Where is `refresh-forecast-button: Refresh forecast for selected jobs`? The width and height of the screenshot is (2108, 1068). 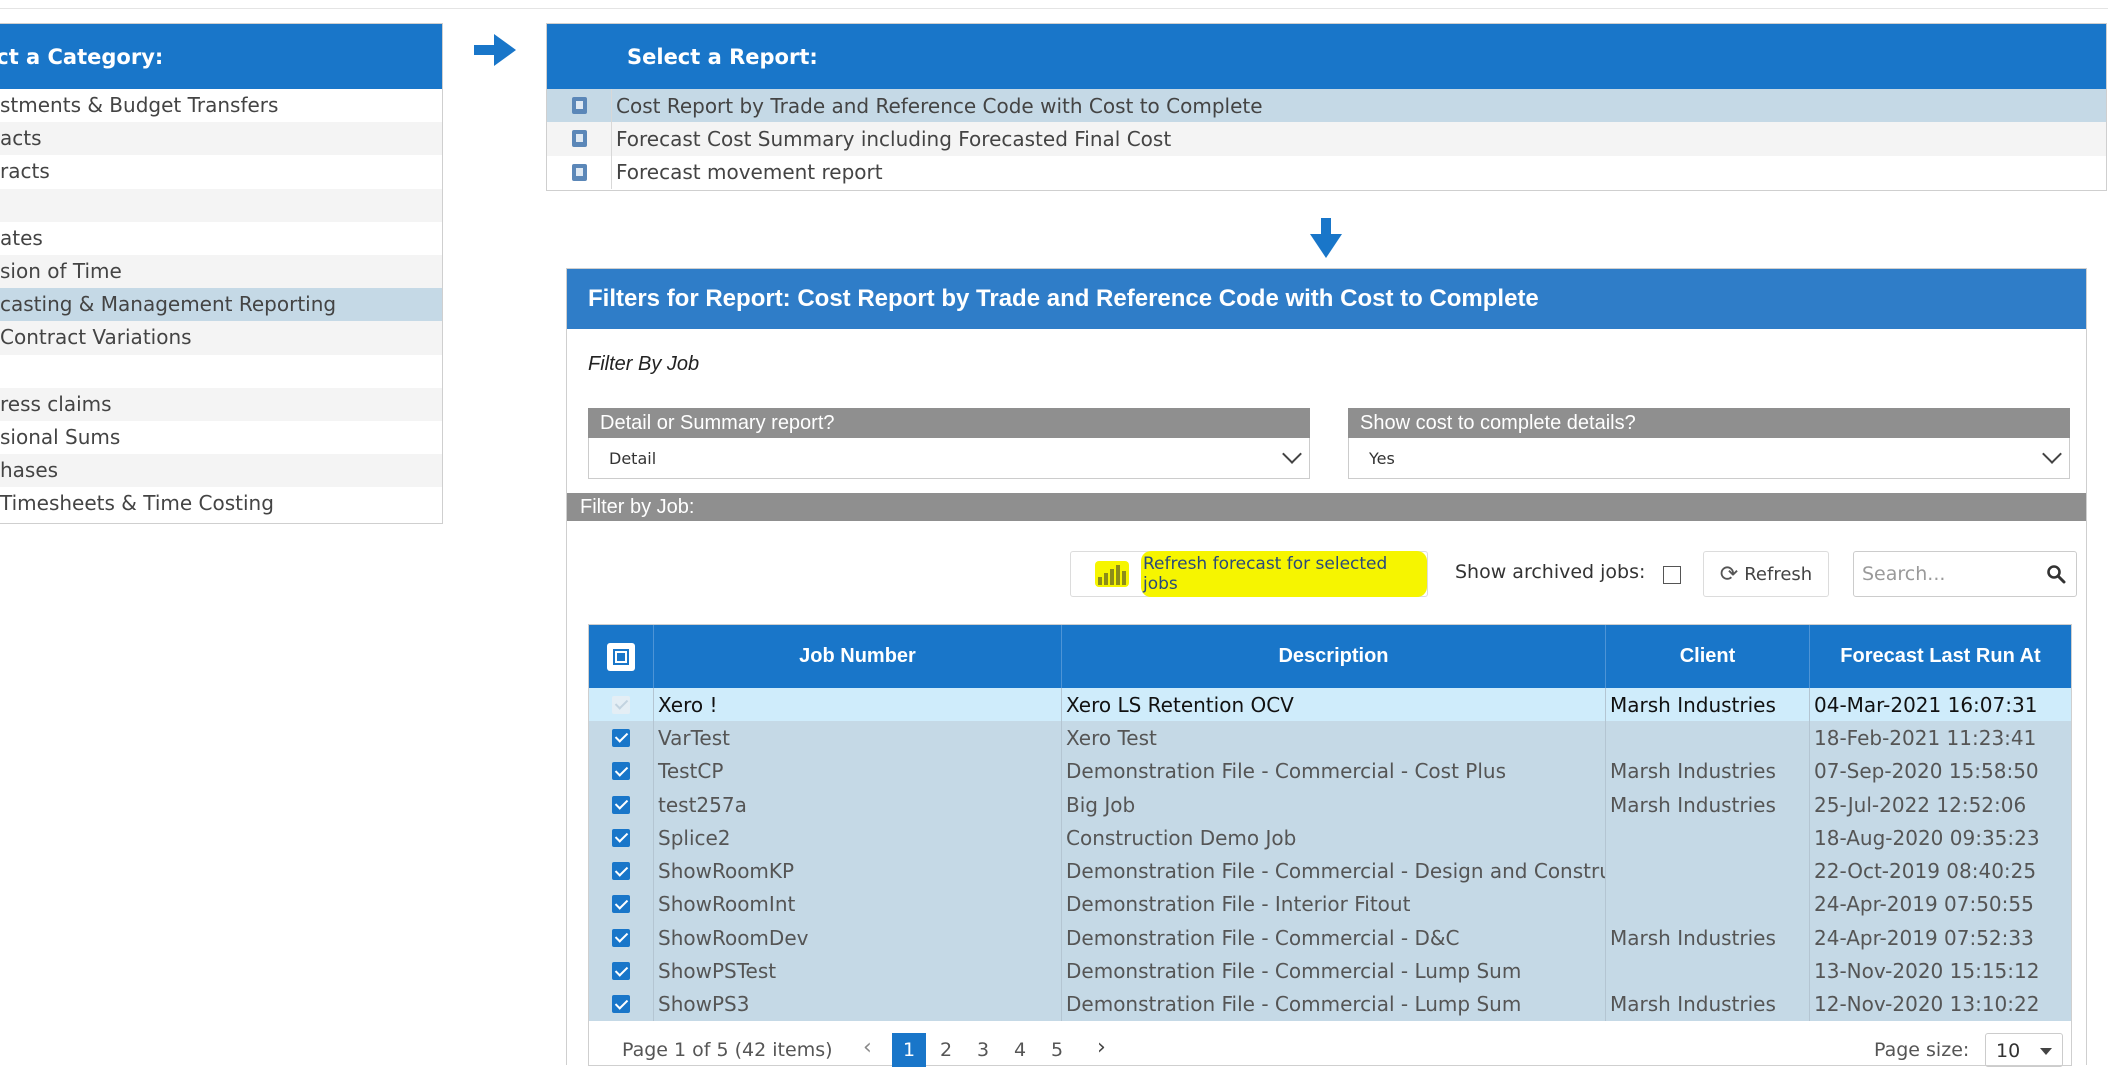
refresh-forecast-button: Refresh forecast for selected jobs is located at coordinates (1249, 574).